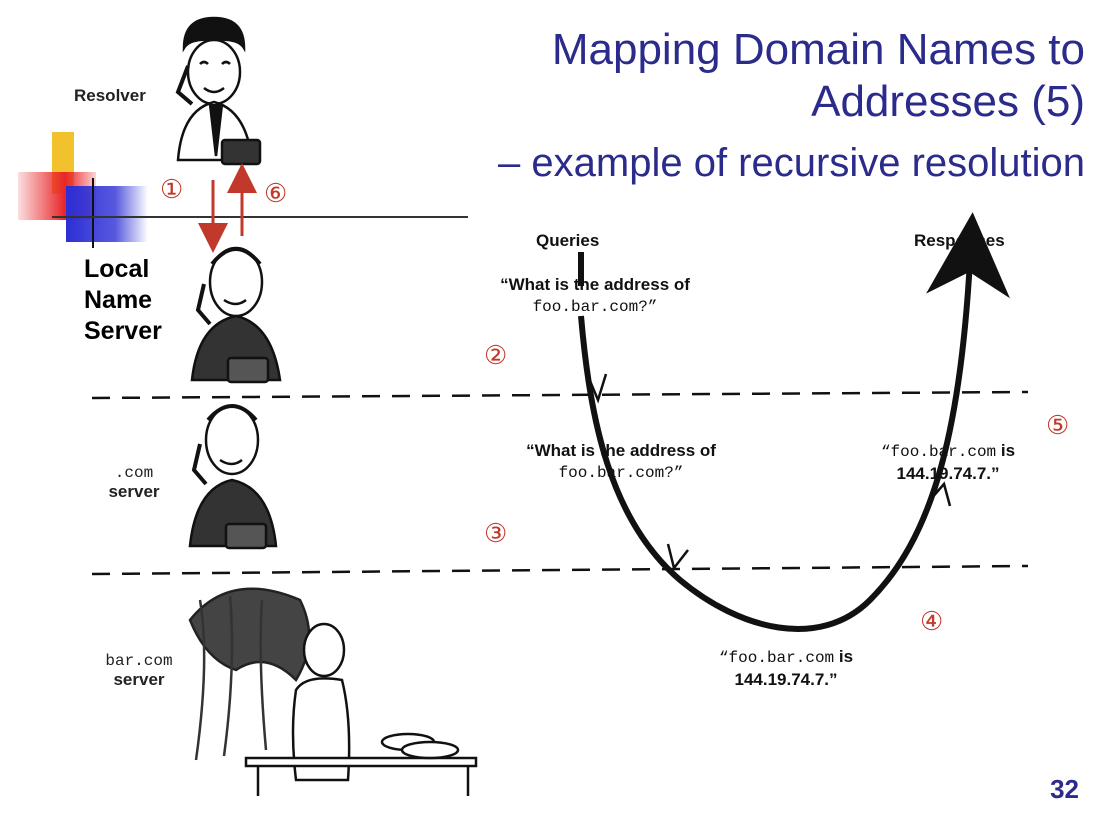 This screenshot has width=1113, height=827. I want to click on step-marker-3: ③, so click(496, 533).